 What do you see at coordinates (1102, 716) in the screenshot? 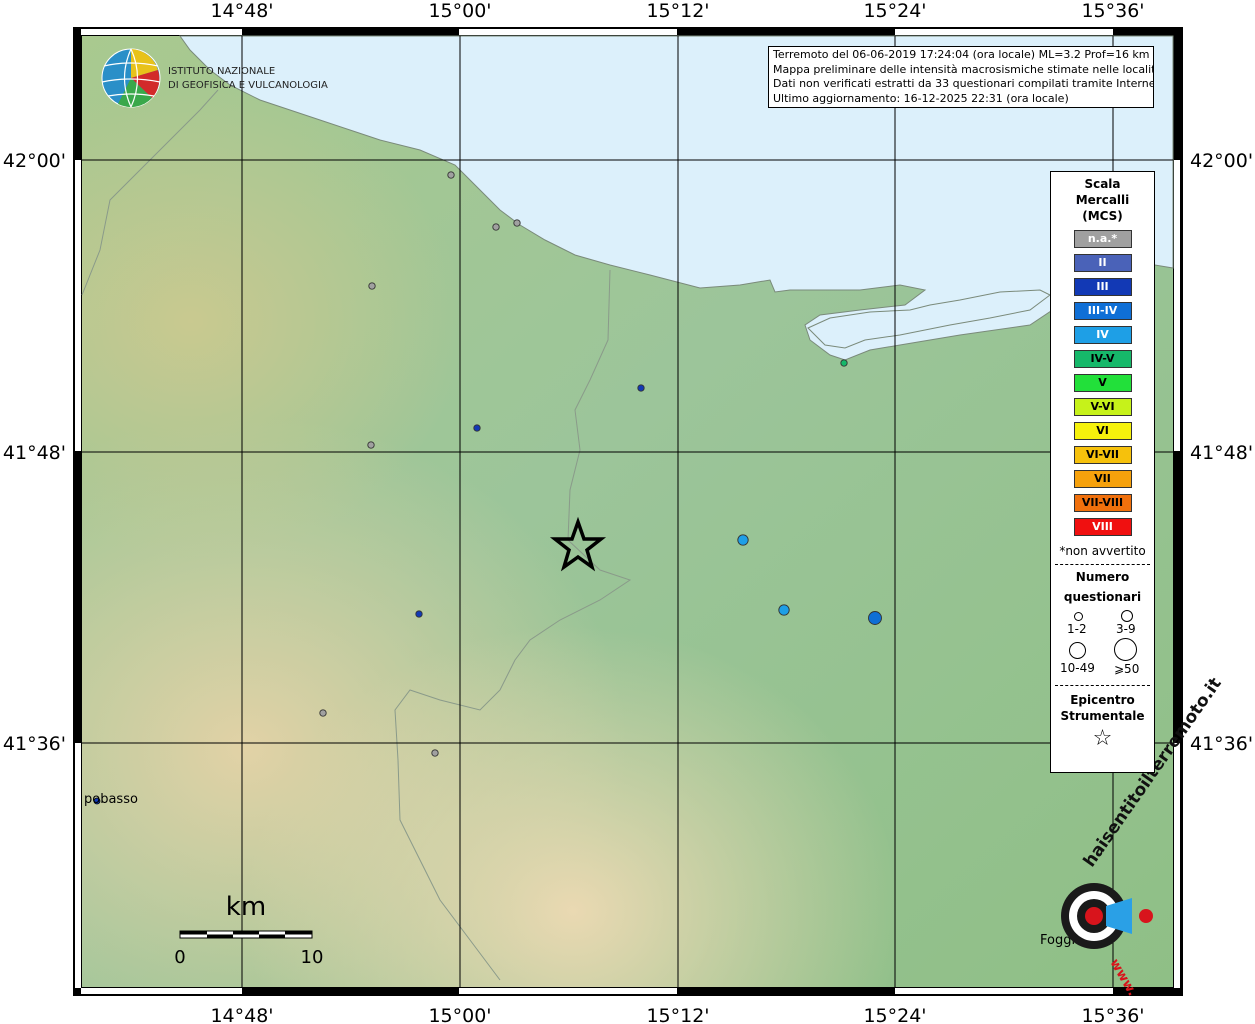
I see `epicenter-title-line2: Strumentale` at bounding box center [1102, 716].